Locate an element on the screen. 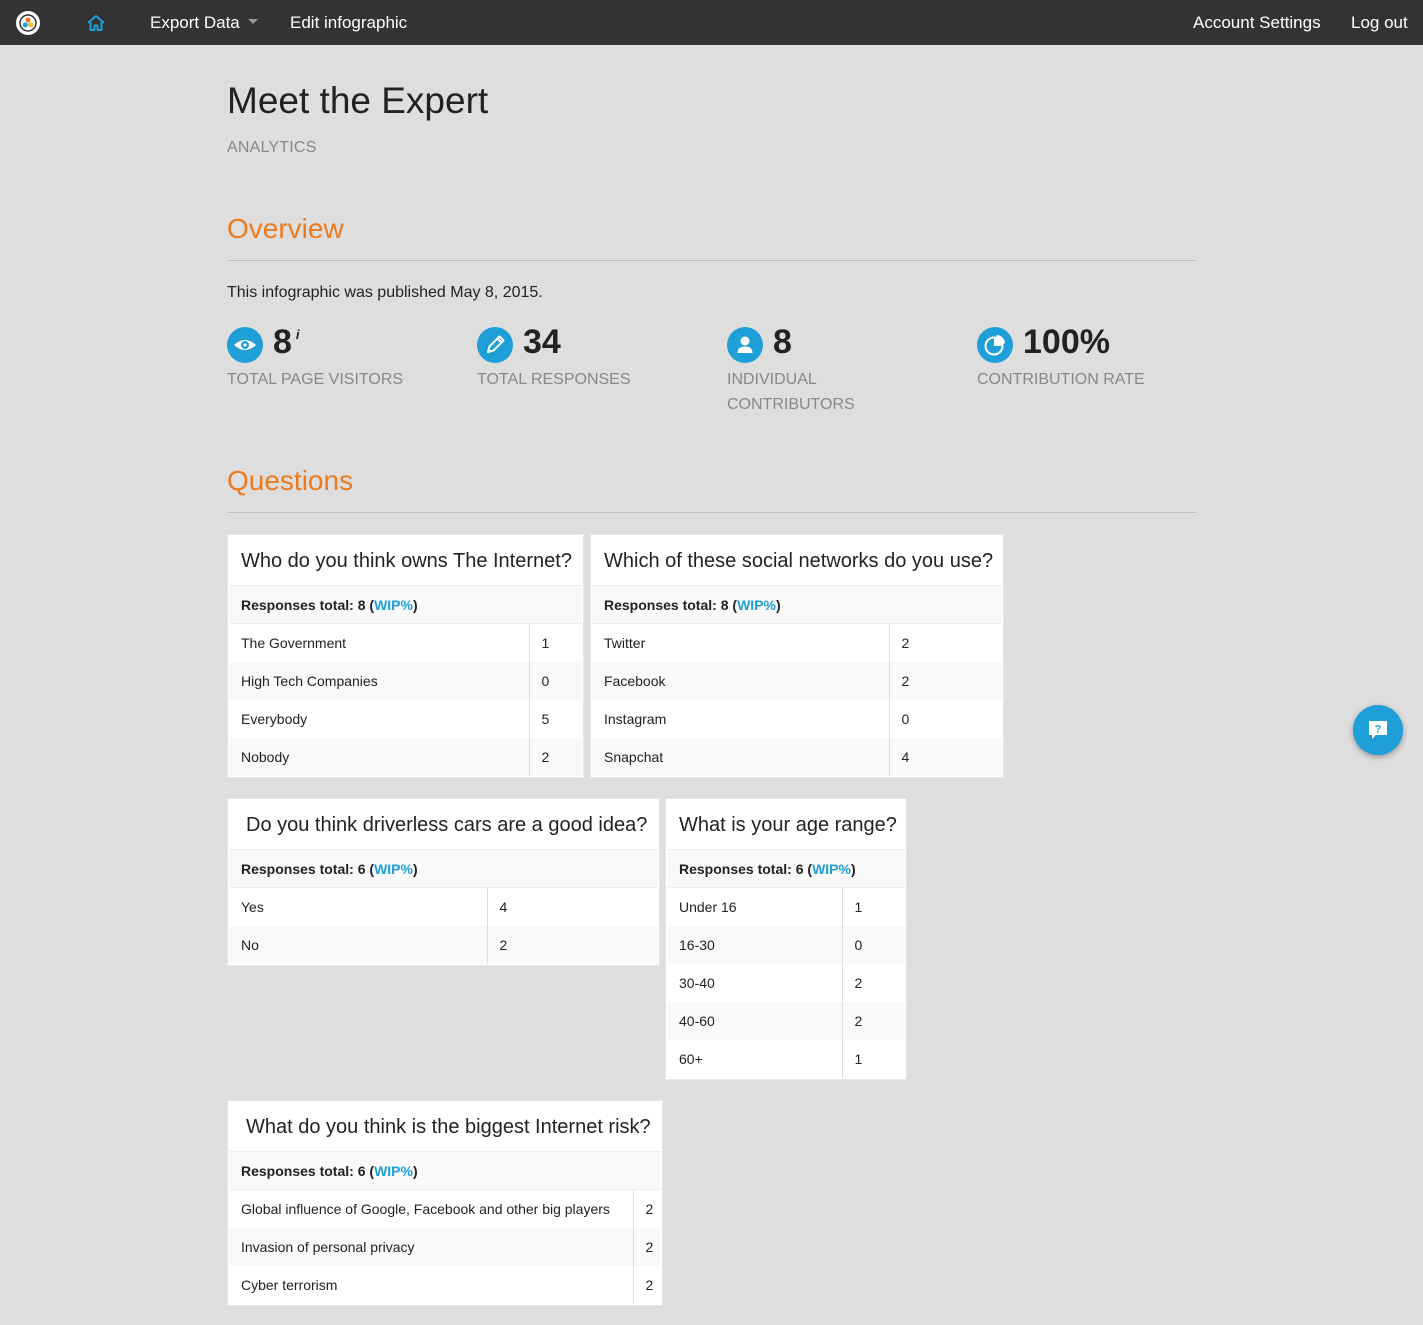 The height and width of the screenshot is (1325, 1423). table-row: 30-40 2 is located at coordinates (786, 983).